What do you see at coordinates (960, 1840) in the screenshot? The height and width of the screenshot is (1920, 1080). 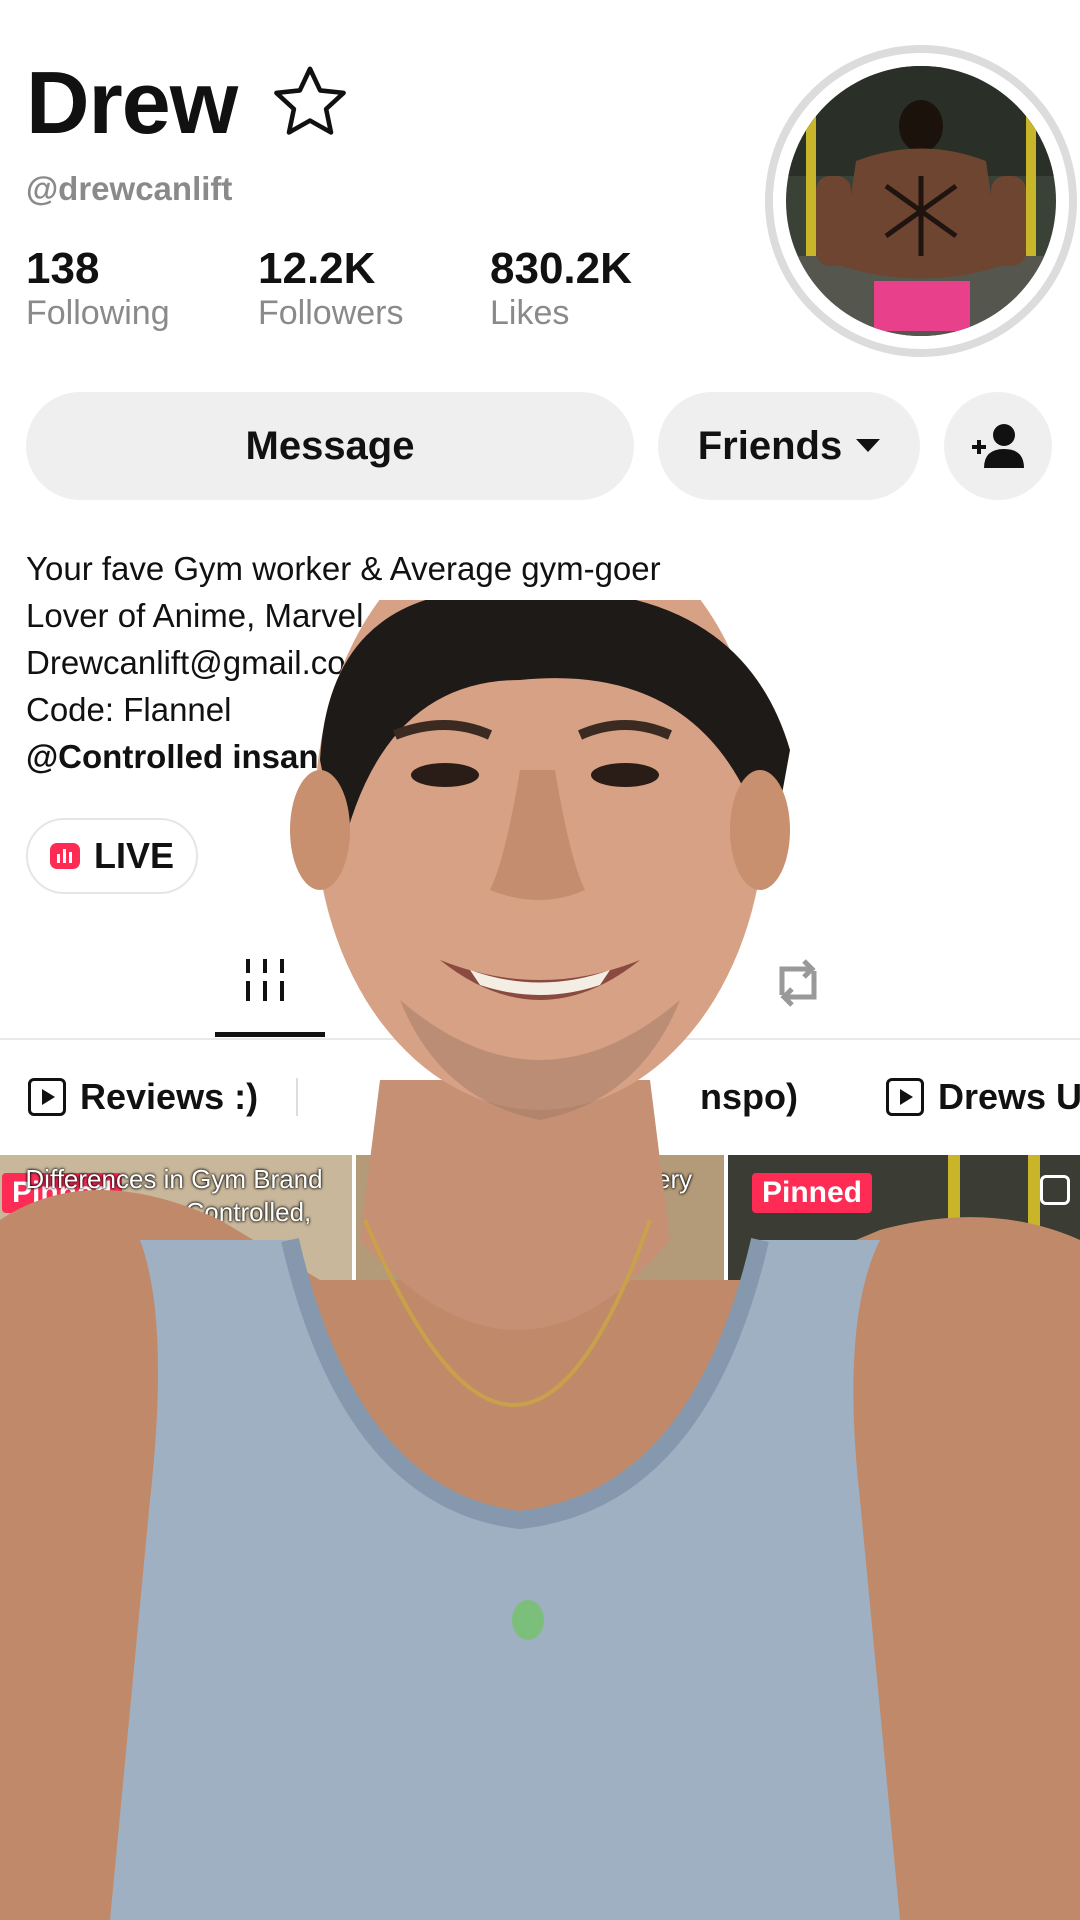 I see `person-face` at bounding box center [960, 1840].